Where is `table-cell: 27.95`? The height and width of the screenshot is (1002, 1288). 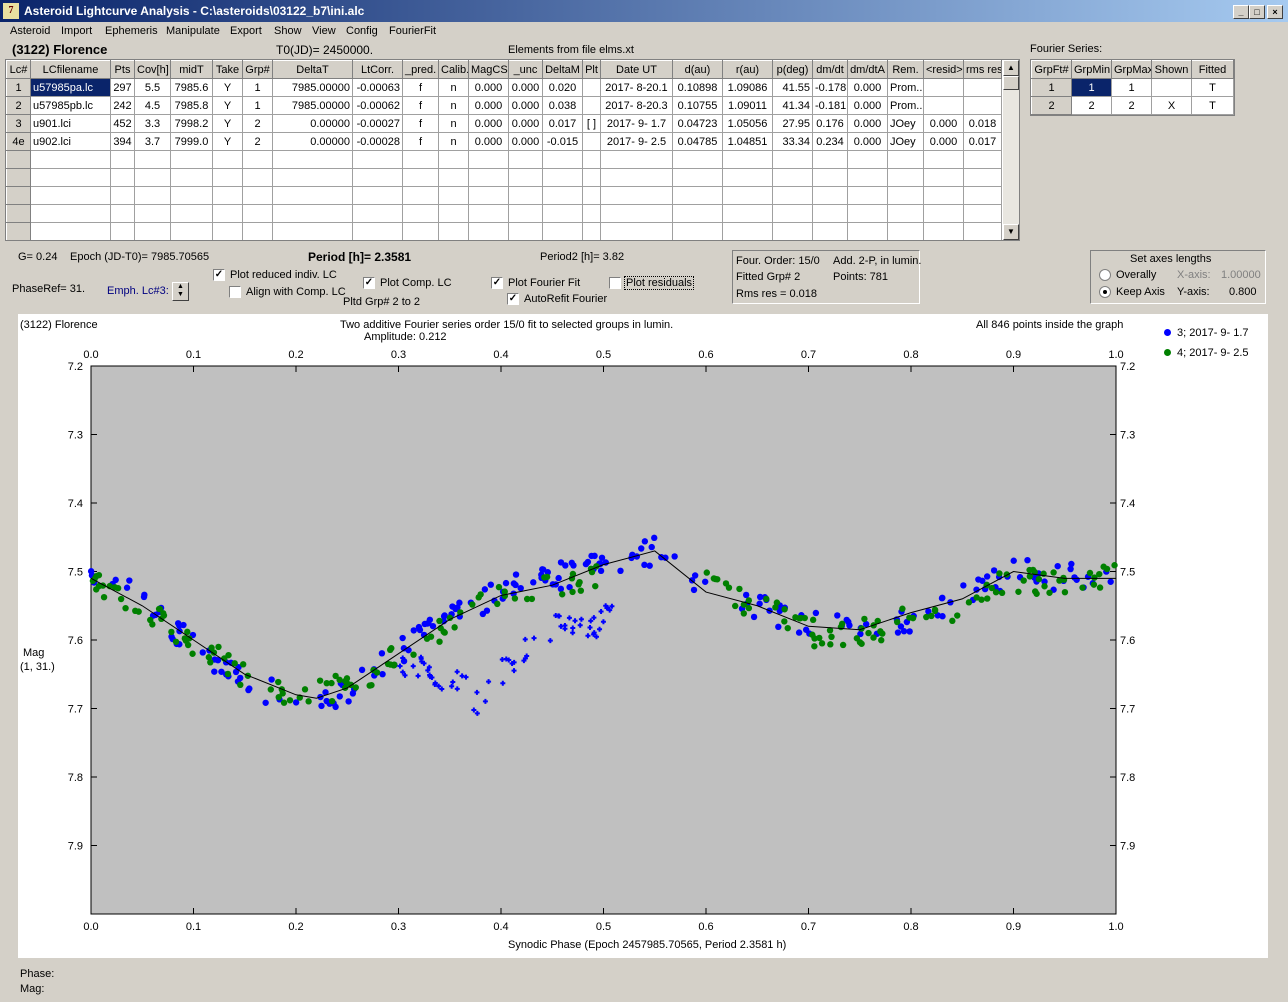
table-cell: 27.95 is located at coordinates (792, 123).